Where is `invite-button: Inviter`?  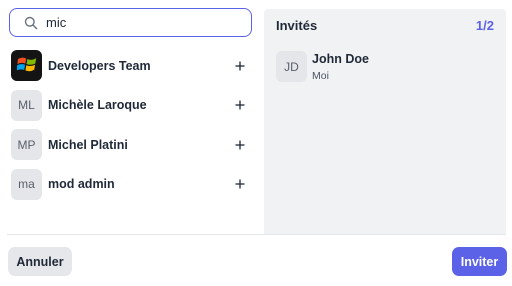 invite-button: Inviter is located at coordinates (479, 261).